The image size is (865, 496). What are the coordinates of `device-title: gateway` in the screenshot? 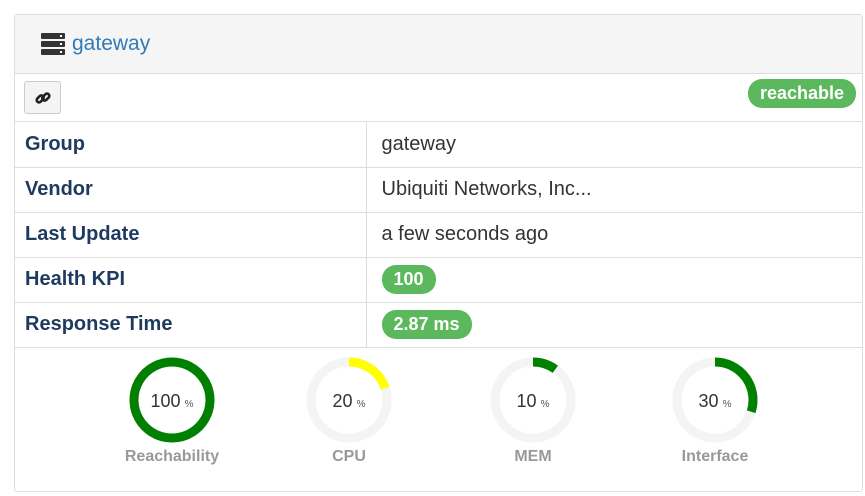 It's located at (111, 44).